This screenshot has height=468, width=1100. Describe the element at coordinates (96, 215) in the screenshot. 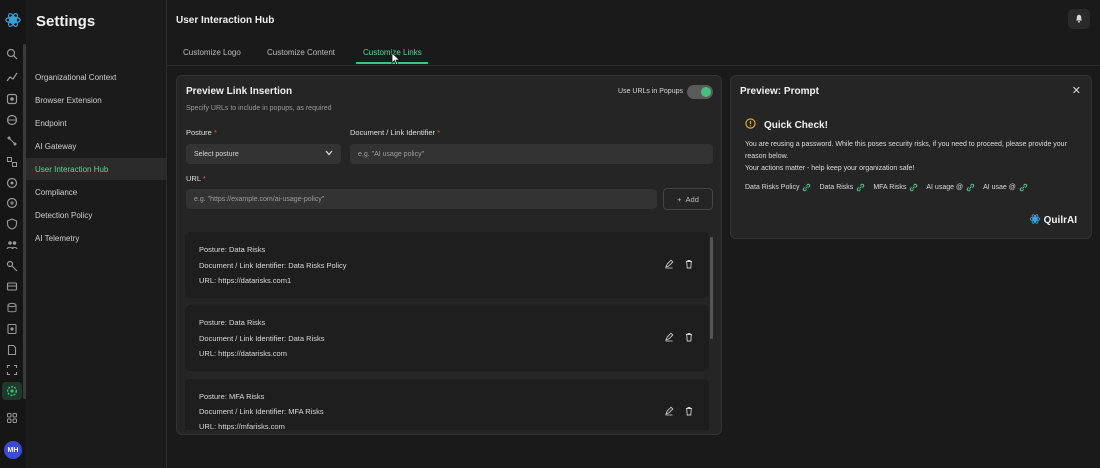

I see `sidebar-item-detection-policy: Detection Policy` at that location.